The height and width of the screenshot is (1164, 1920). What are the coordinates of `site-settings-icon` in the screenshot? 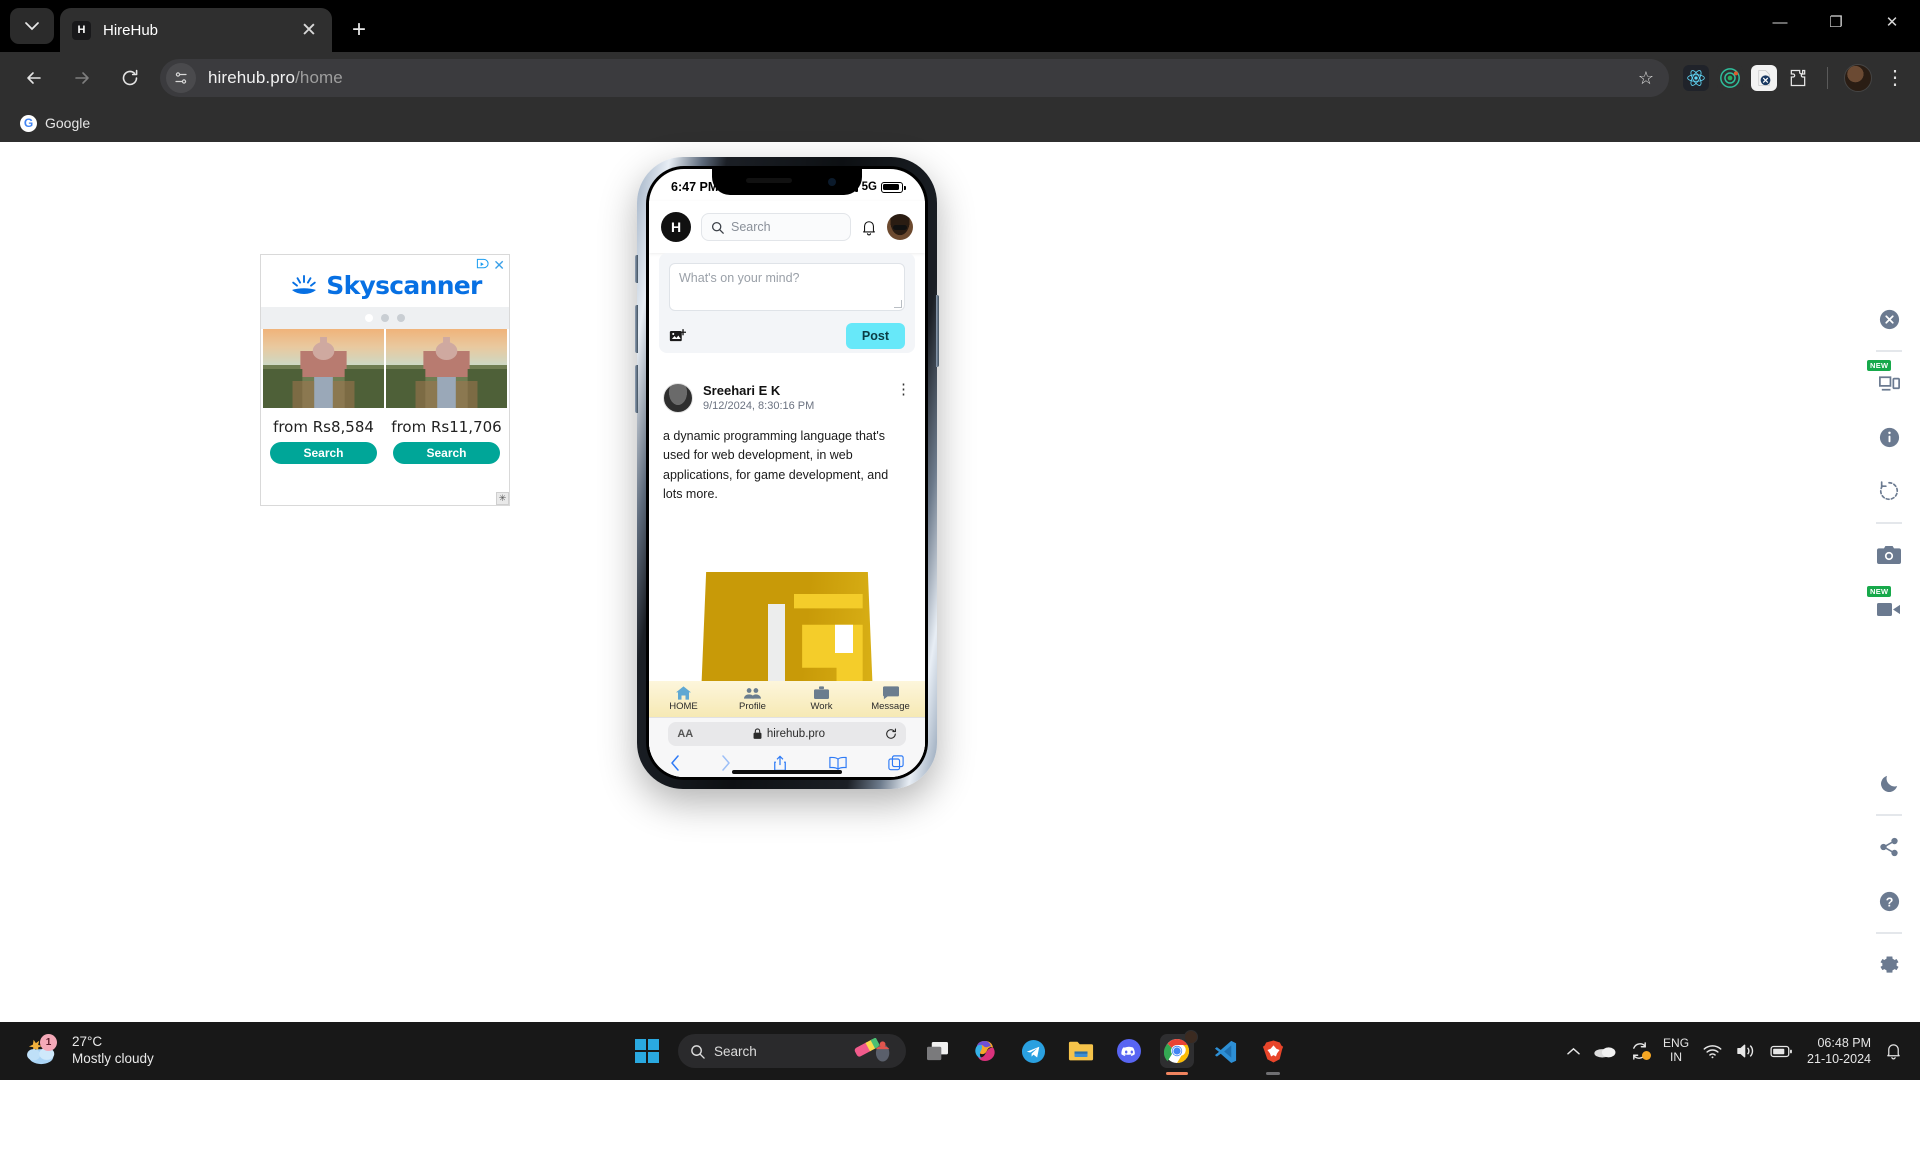 It's located at (181, 78).